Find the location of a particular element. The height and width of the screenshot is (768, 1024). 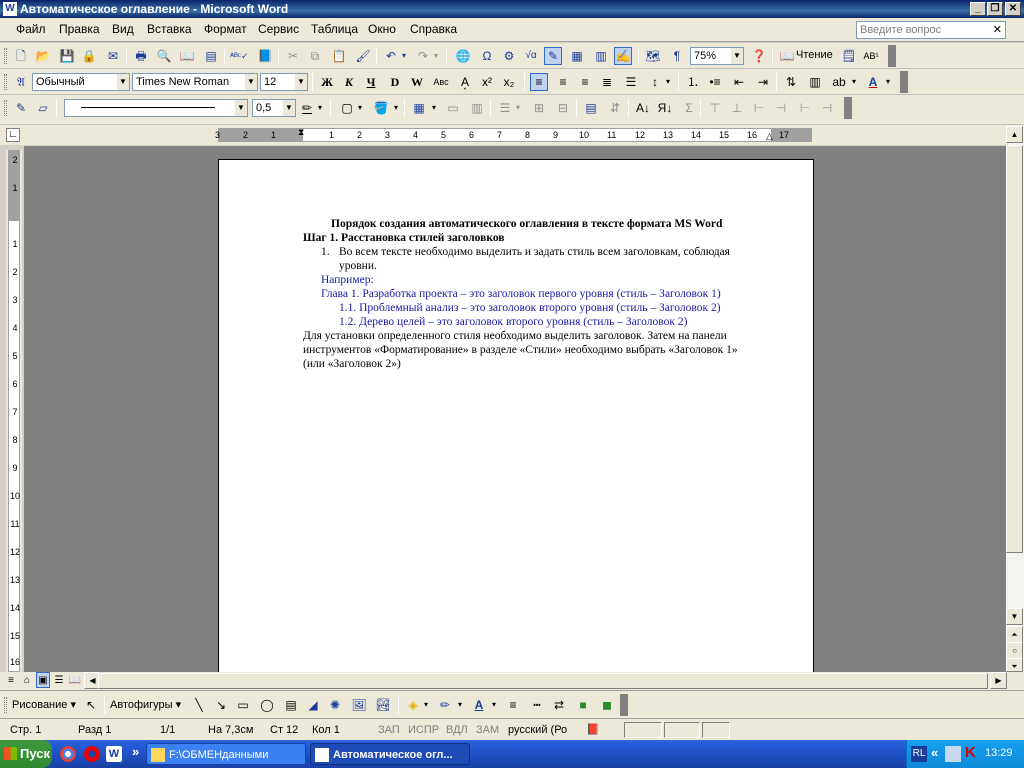

save-icon: 💾 is located at coordinates (67, 56).